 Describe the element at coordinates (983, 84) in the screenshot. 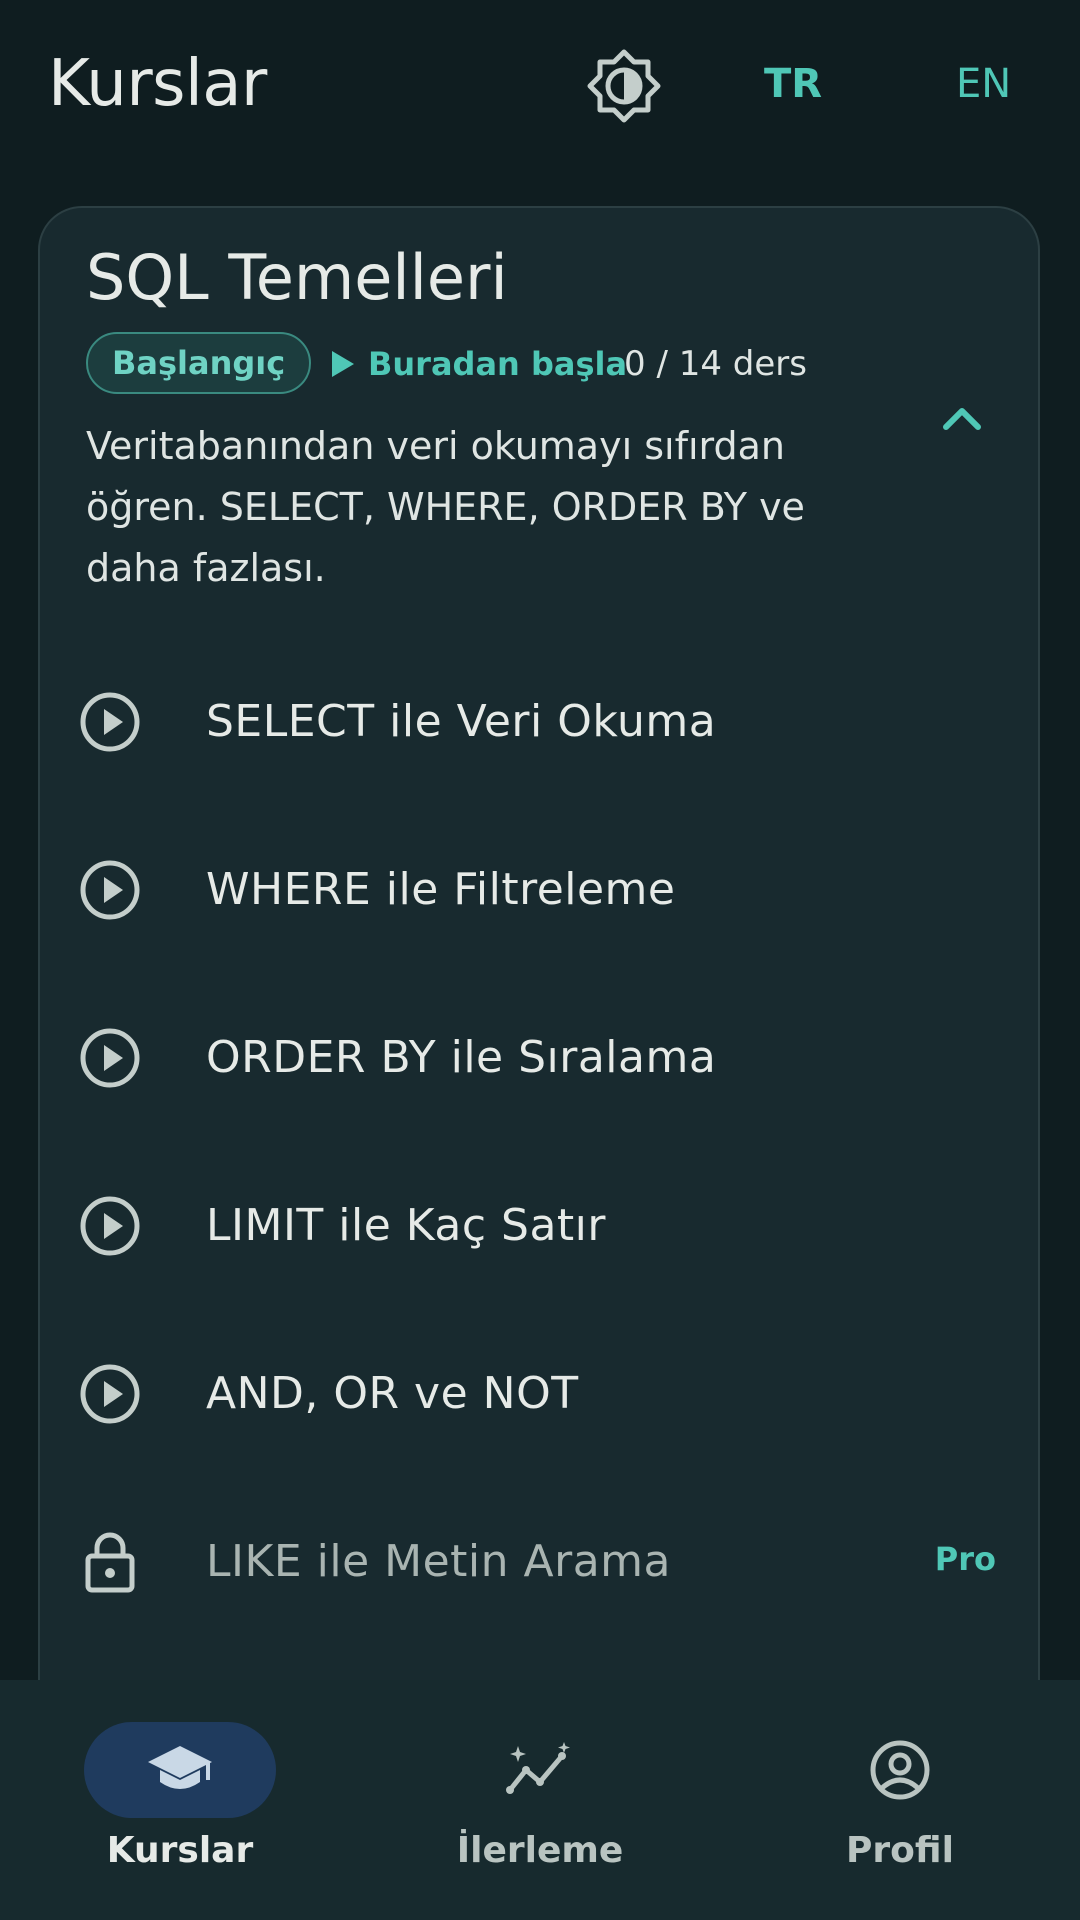

I see `language-en-button: EN` at that location.